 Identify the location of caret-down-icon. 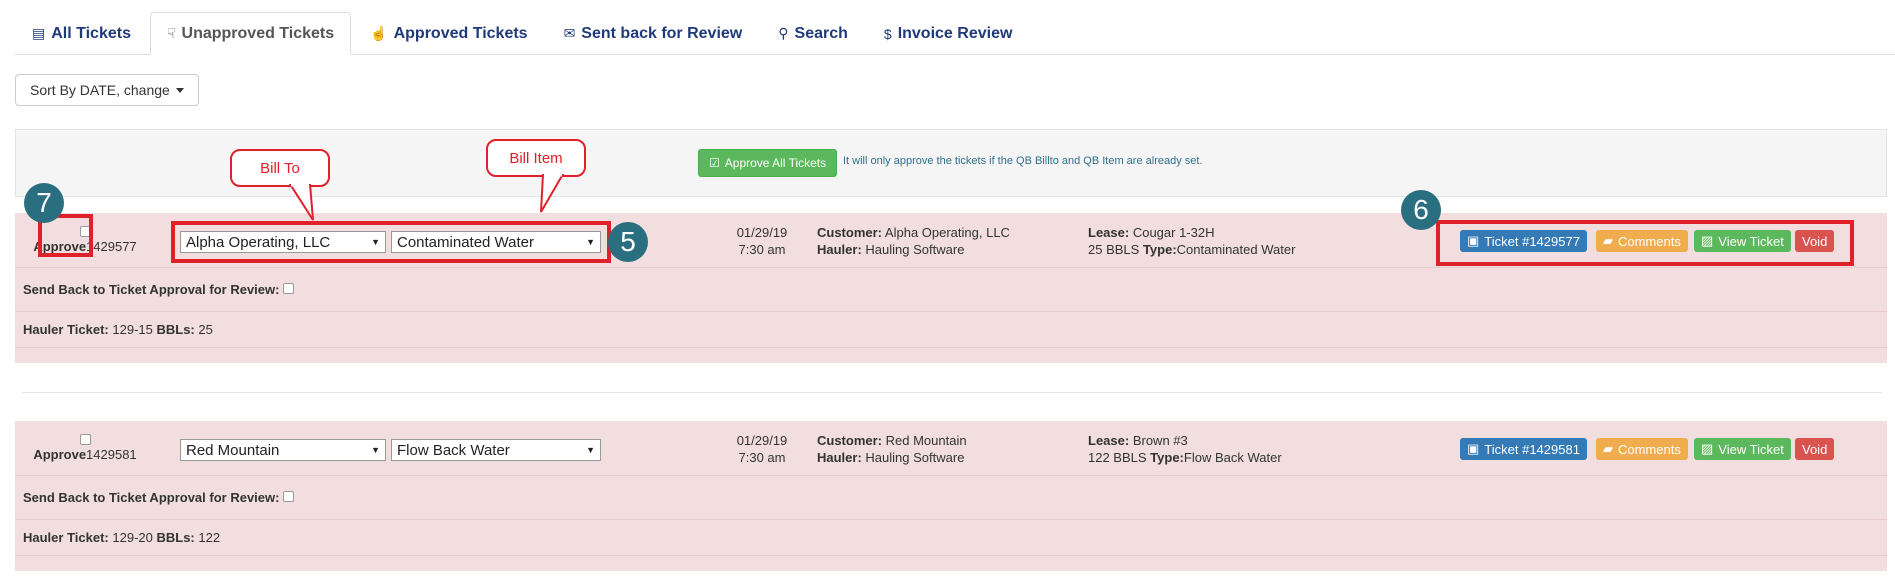
(179, 90).